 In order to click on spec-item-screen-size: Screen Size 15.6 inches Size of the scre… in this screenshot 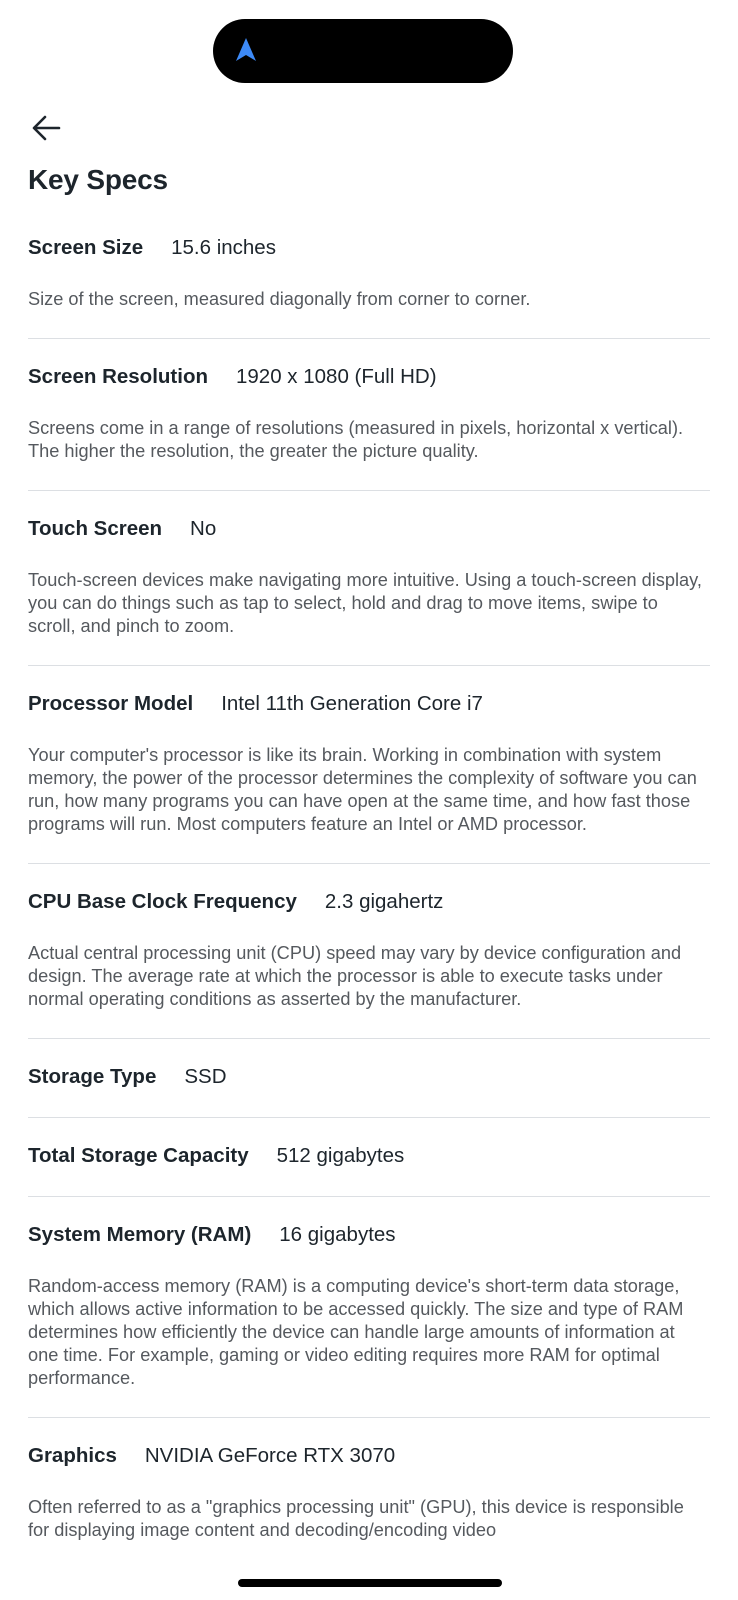, I will do `click(369, 274)`.